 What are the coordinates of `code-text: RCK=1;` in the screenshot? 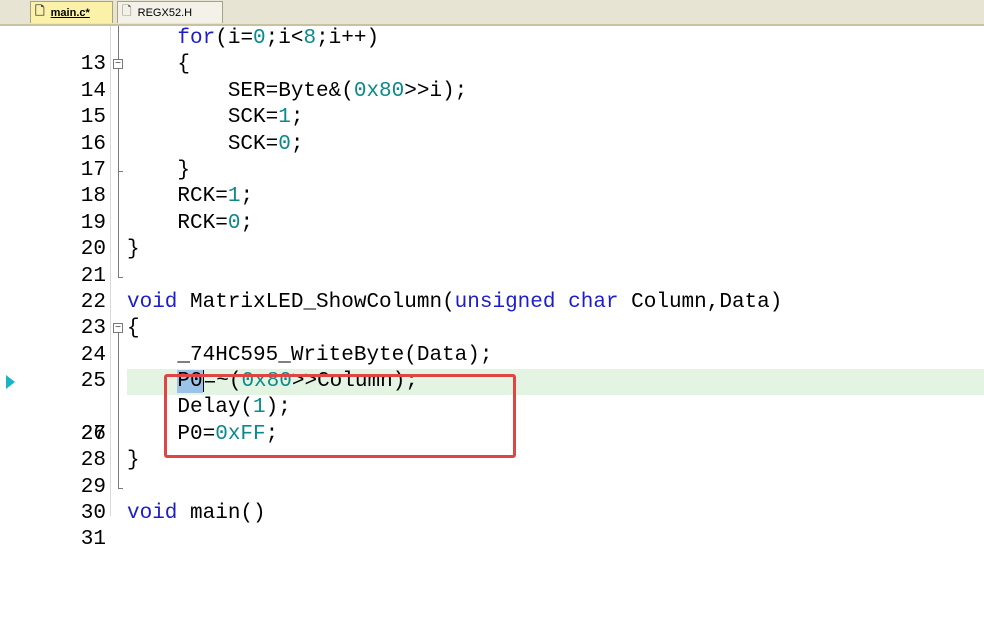 It's located at (190, 197).